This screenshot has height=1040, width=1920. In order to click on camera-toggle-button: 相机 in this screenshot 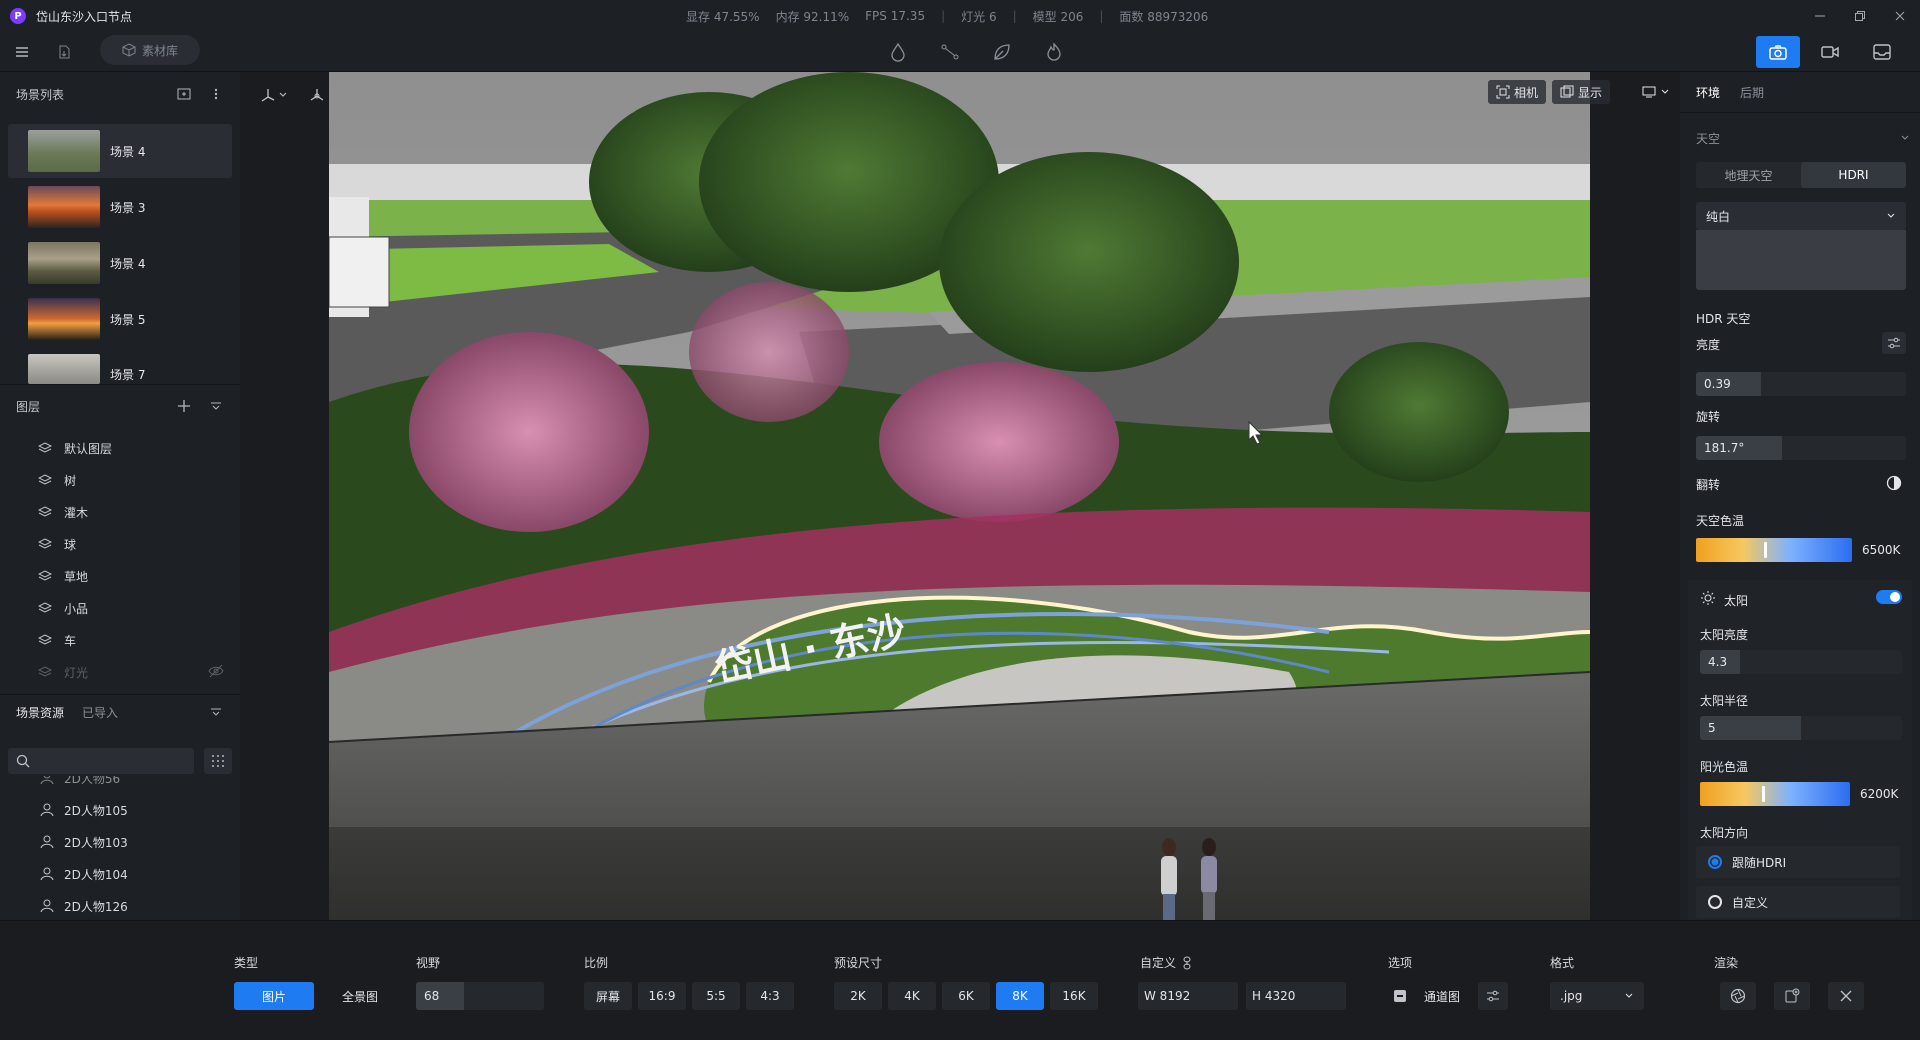, I will do `click(1517, 92)`.